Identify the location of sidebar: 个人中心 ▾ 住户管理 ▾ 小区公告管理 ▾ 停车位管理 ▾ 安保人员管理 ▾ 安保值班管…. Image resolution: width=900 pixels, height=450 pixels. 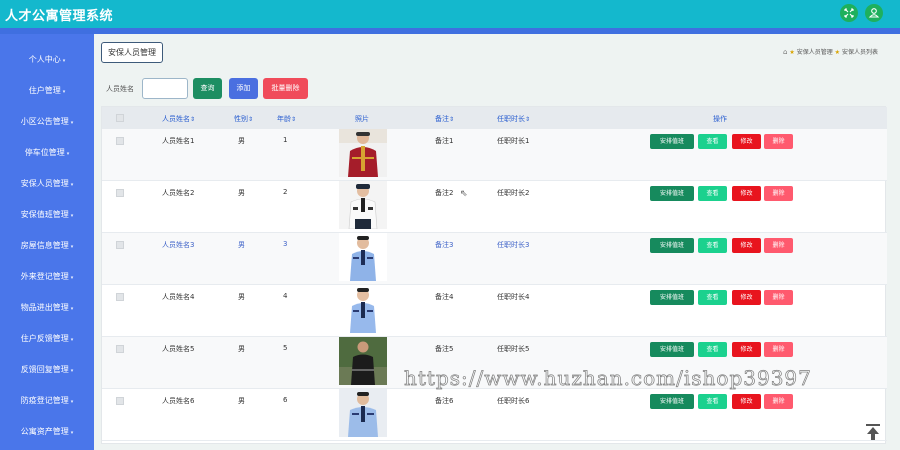
(47, 242).